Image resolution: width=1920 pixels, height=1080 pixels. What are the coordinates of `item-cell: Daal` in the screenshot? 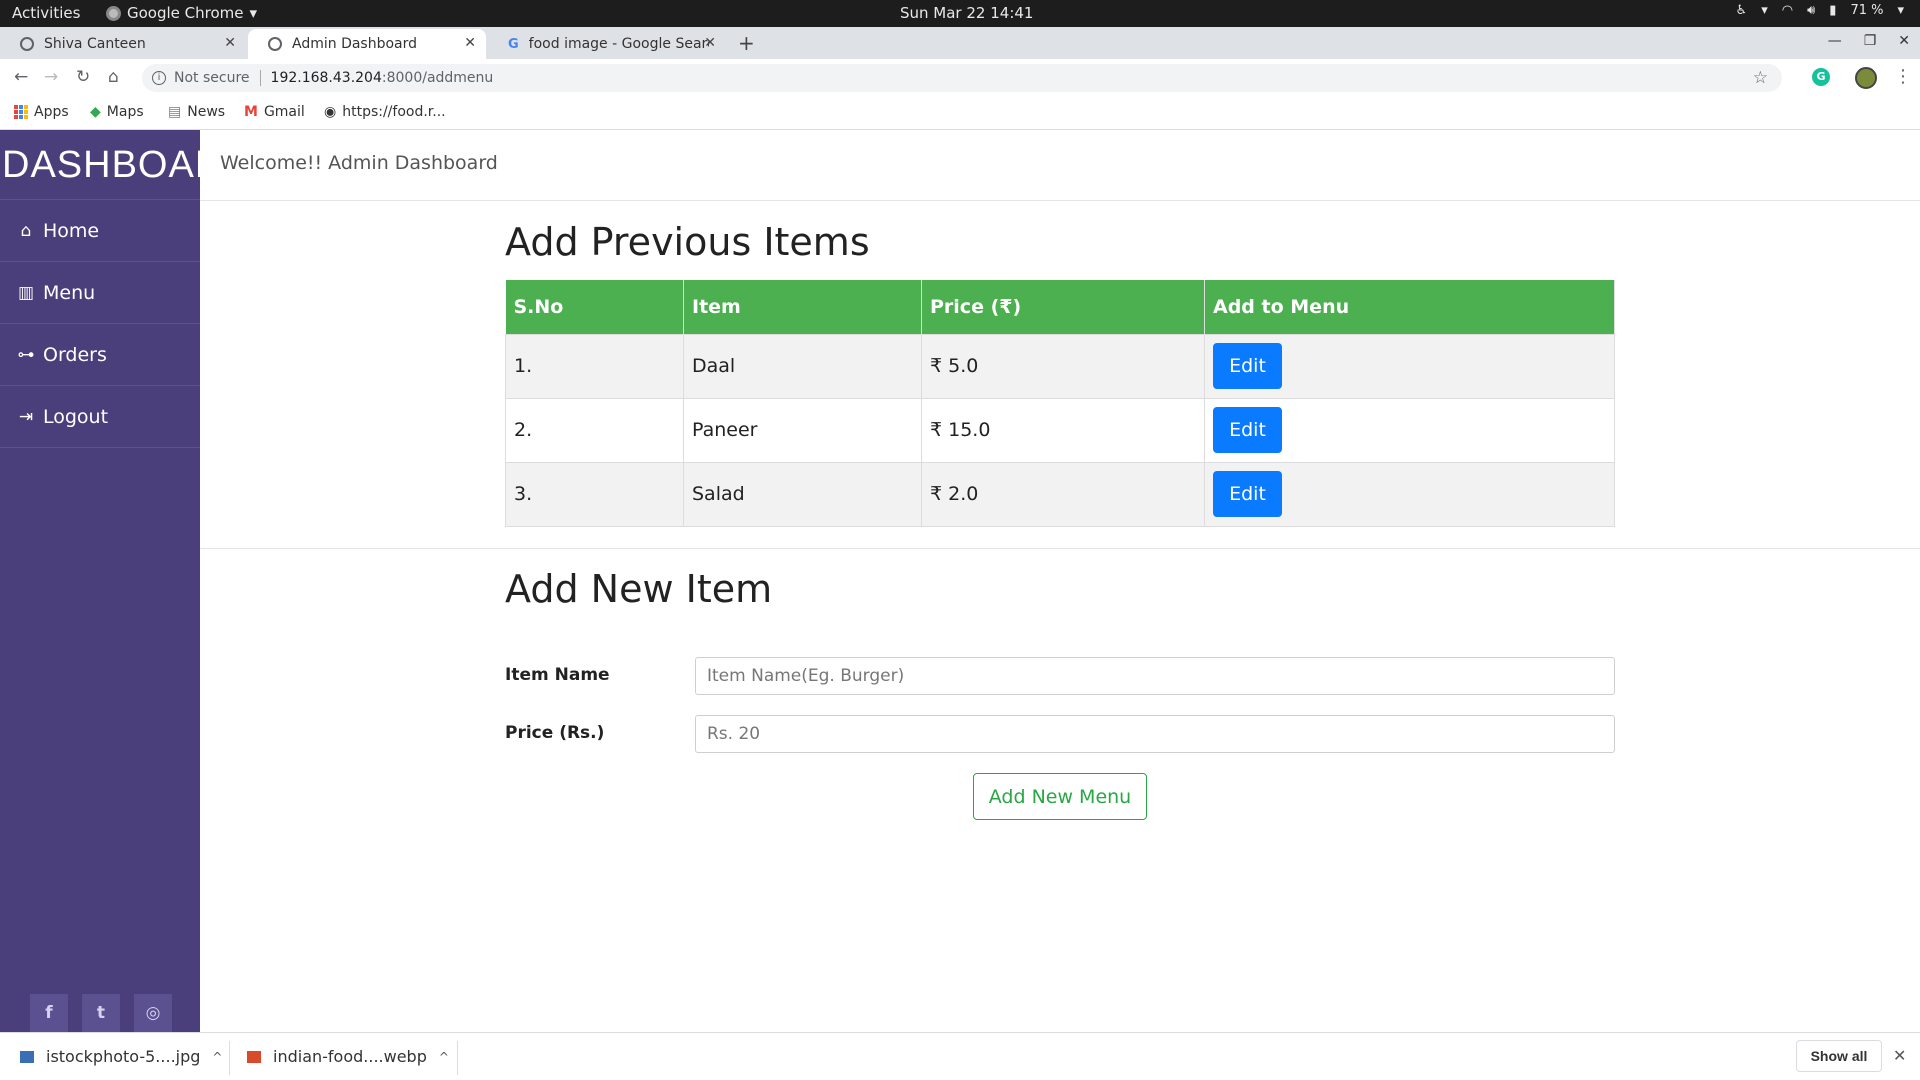 It's located at (802, 366).